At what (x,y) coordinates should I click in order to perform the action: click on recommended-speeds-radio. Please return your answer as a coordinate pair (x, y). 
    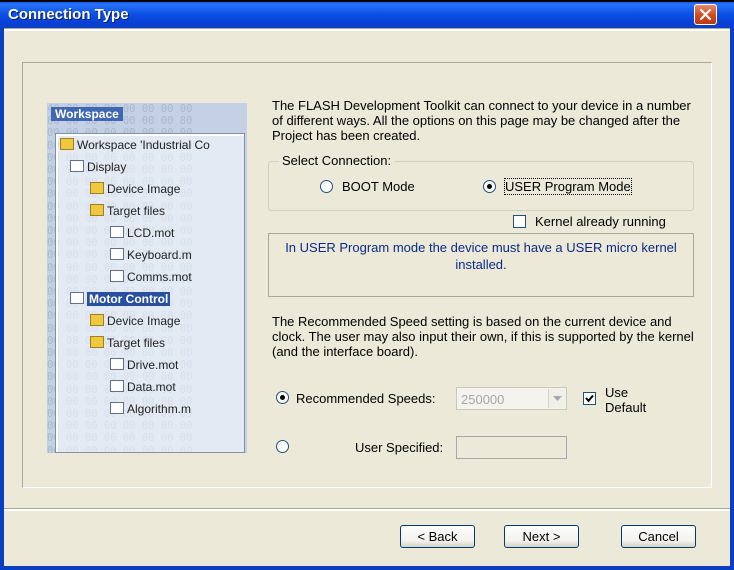
    Looking at the image, I should click on (282, 397).